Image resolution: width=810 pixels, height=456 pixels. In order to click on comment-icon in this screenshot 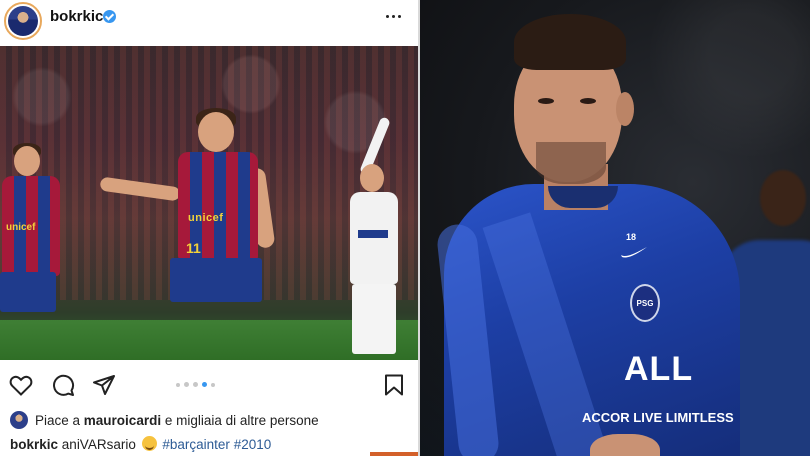, I will do `click(63, 385)`.